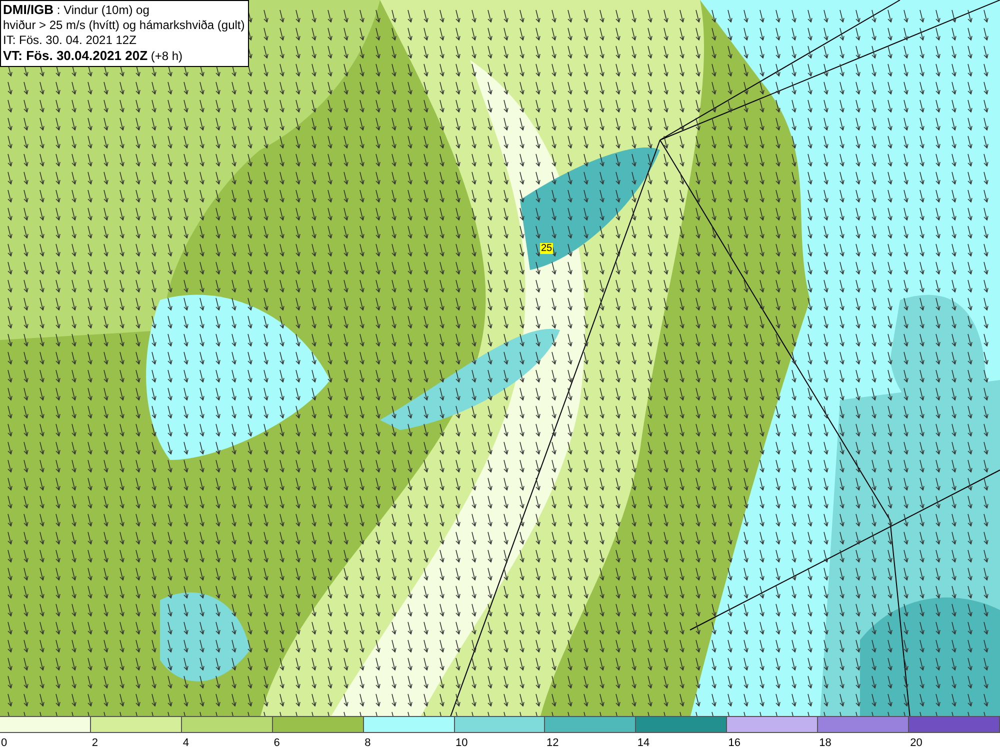 Image resolution: width=1000 pixels, height=747 pixels. What do you see at coordinates (461, 742) in the screenshot?
I see `legend-label: 10` at bounding box center [461, 742].